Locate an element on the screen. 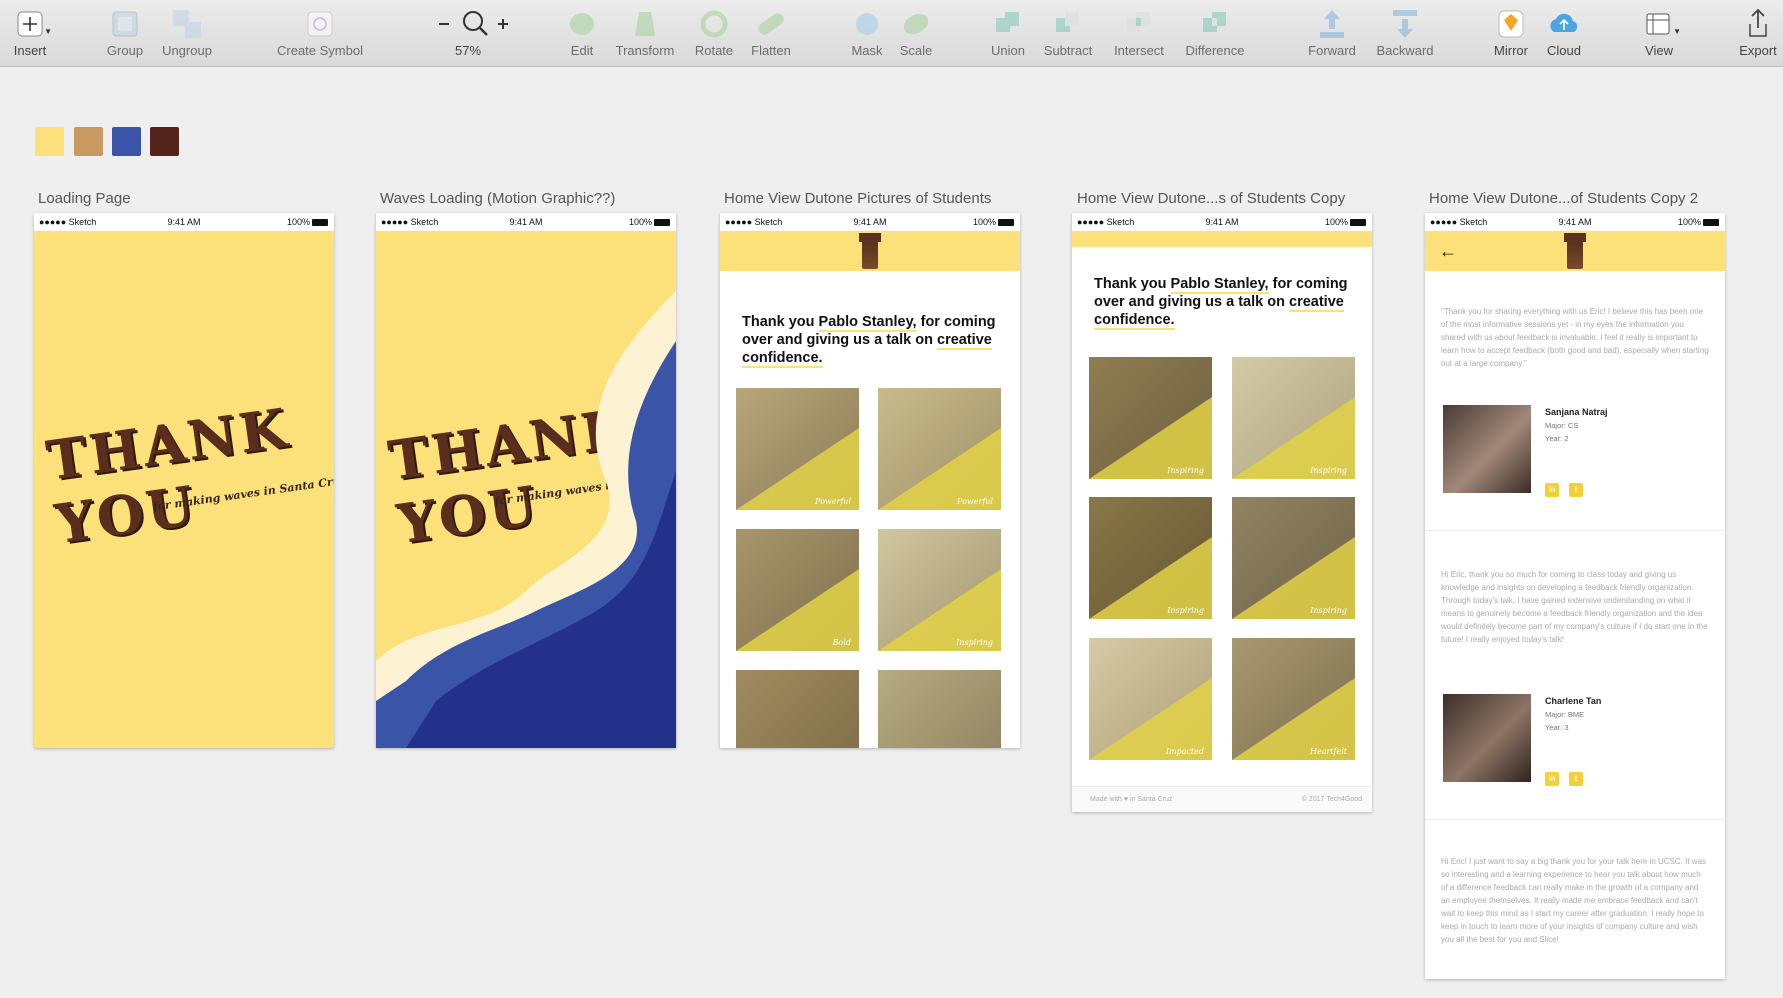 Image resolution: width=1783 pixels, height=998 pixels. student-photo: Bold is located at coordinates (797, 590).